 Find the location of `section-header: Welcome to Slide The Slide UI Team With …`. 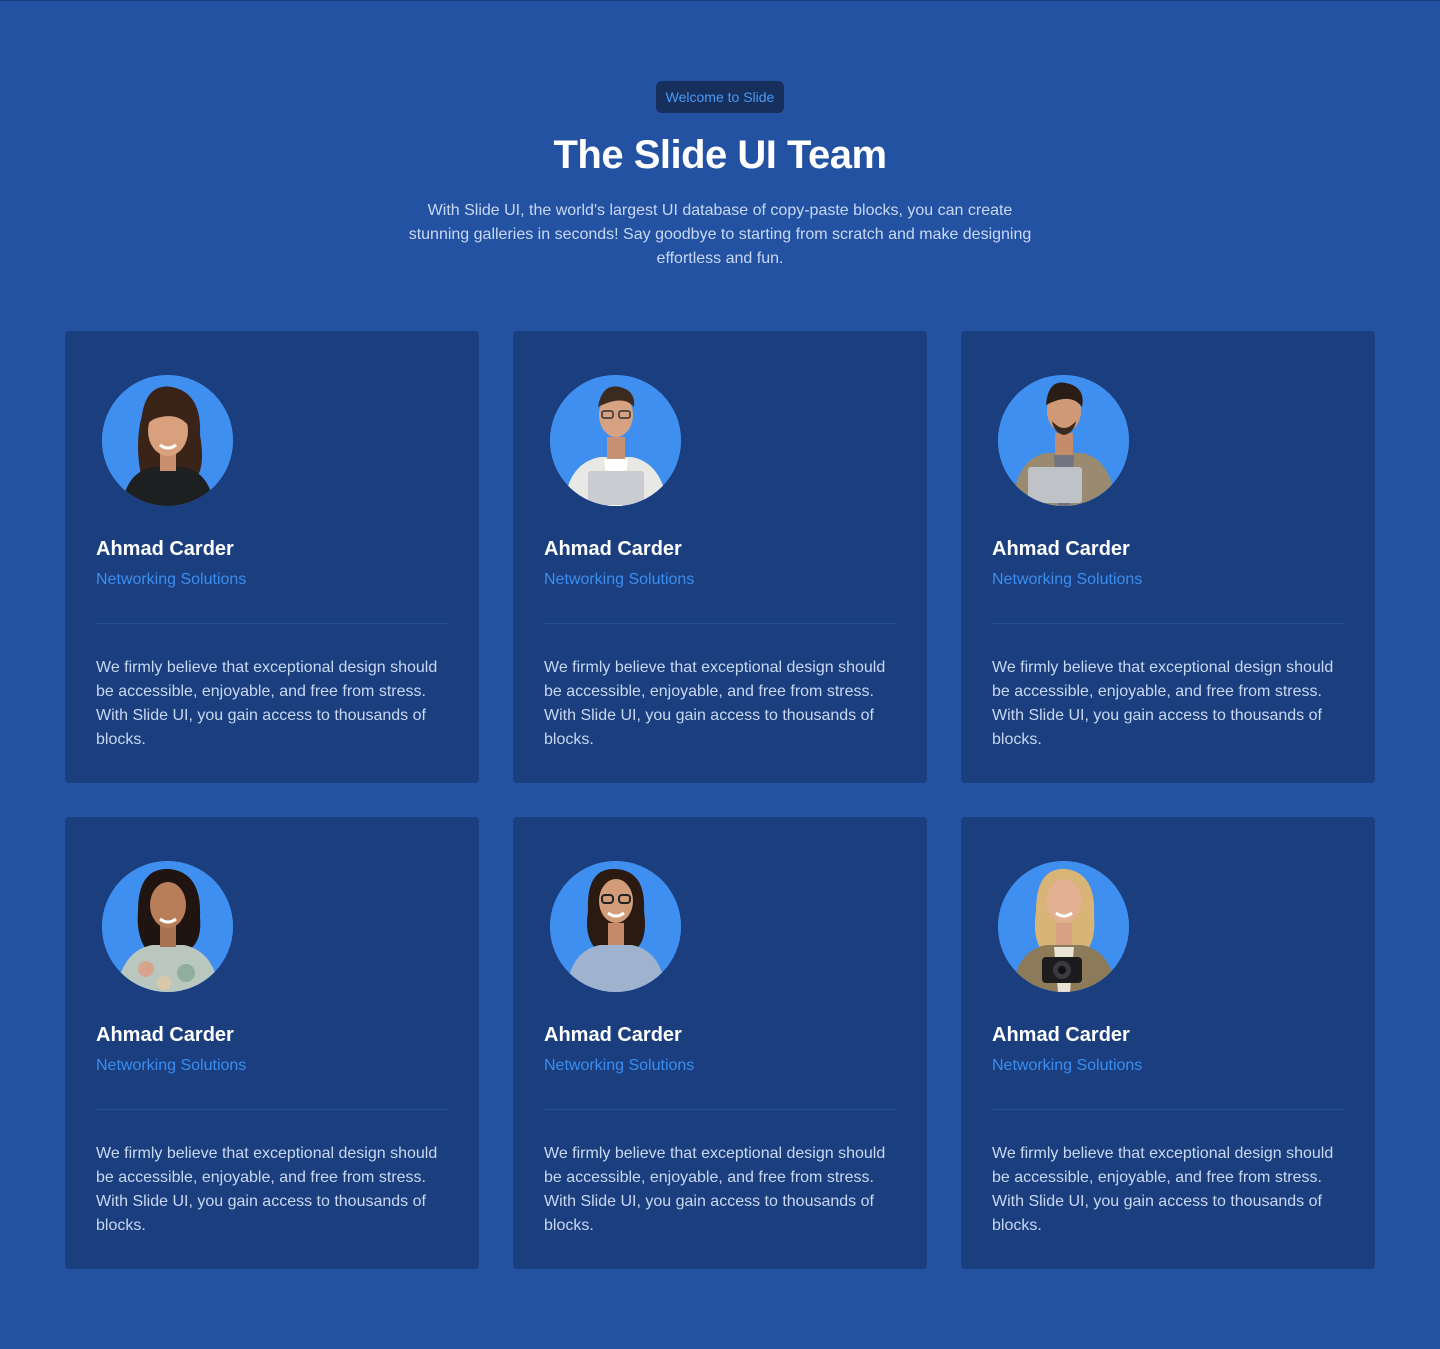

section-header: Welcome to Slide The Slide UI Team With … is located at coordinates (720, 176).